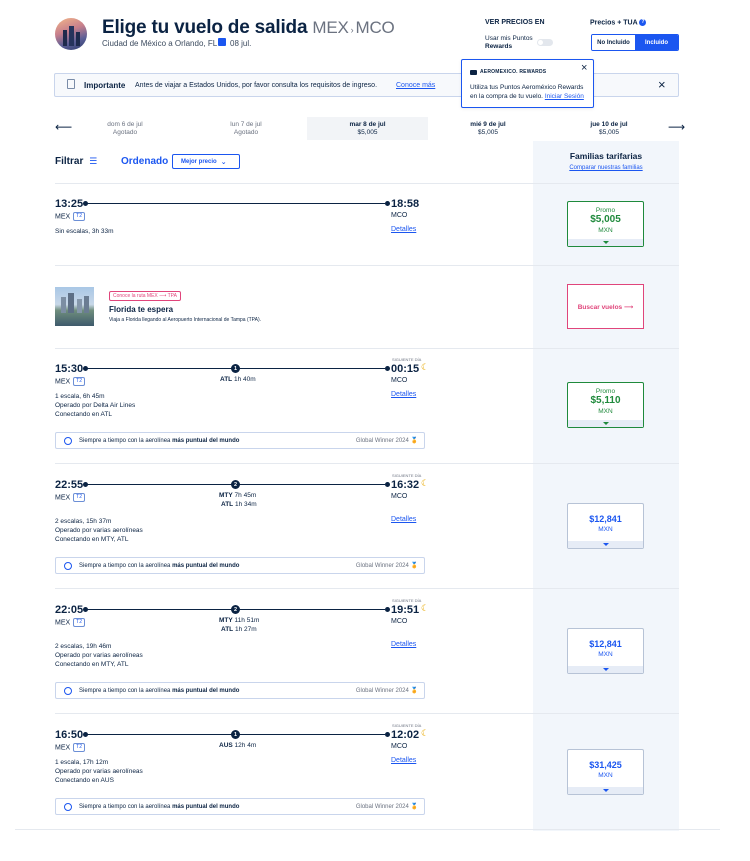 The image size is (750, 861). Describe the element at coordinates (367, 124) in the screenshot. I see `date-day: mar 8 de jul` at that location.